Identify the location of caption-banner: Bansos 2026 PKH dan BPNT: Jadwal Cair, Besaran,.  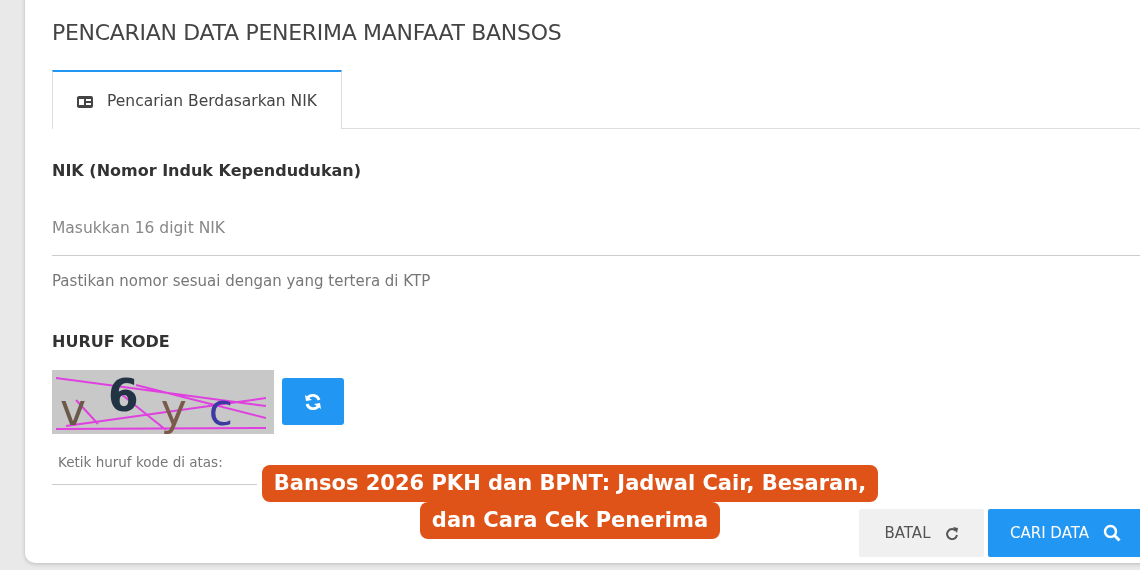
(570, 484).